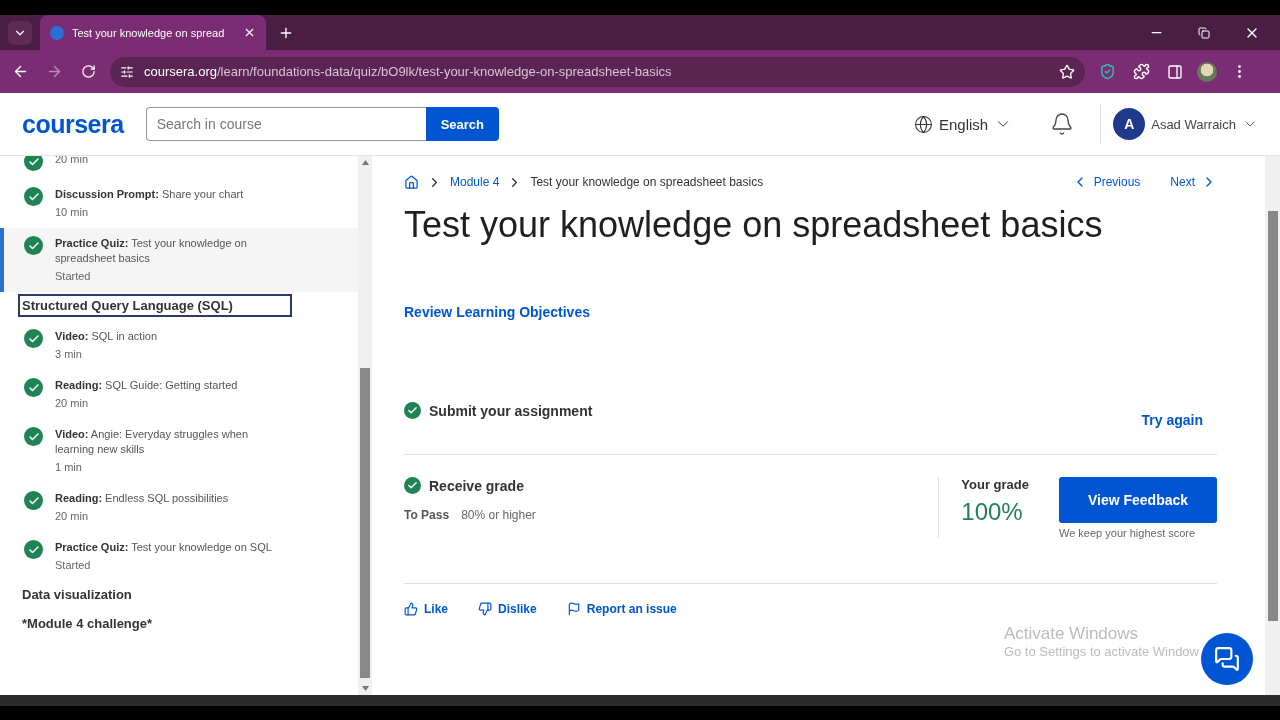  What do you see at coordinates (142, 498) in the screenshot?
I see `item-title: Reading: Endless SQL possibilities` at bounding box center [142, 498].